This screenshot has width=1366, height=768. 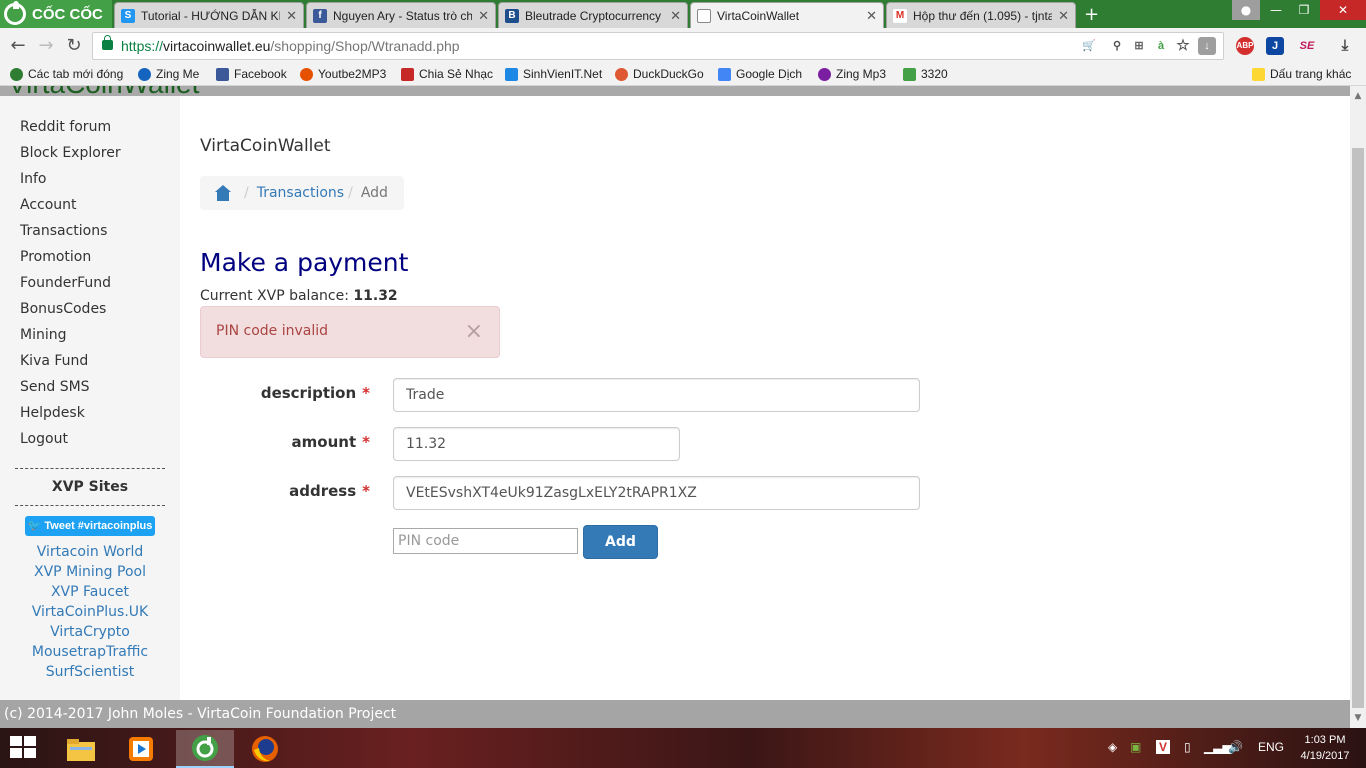 I want to click on restore-icon: ❐, so click(x=1304, y=10).